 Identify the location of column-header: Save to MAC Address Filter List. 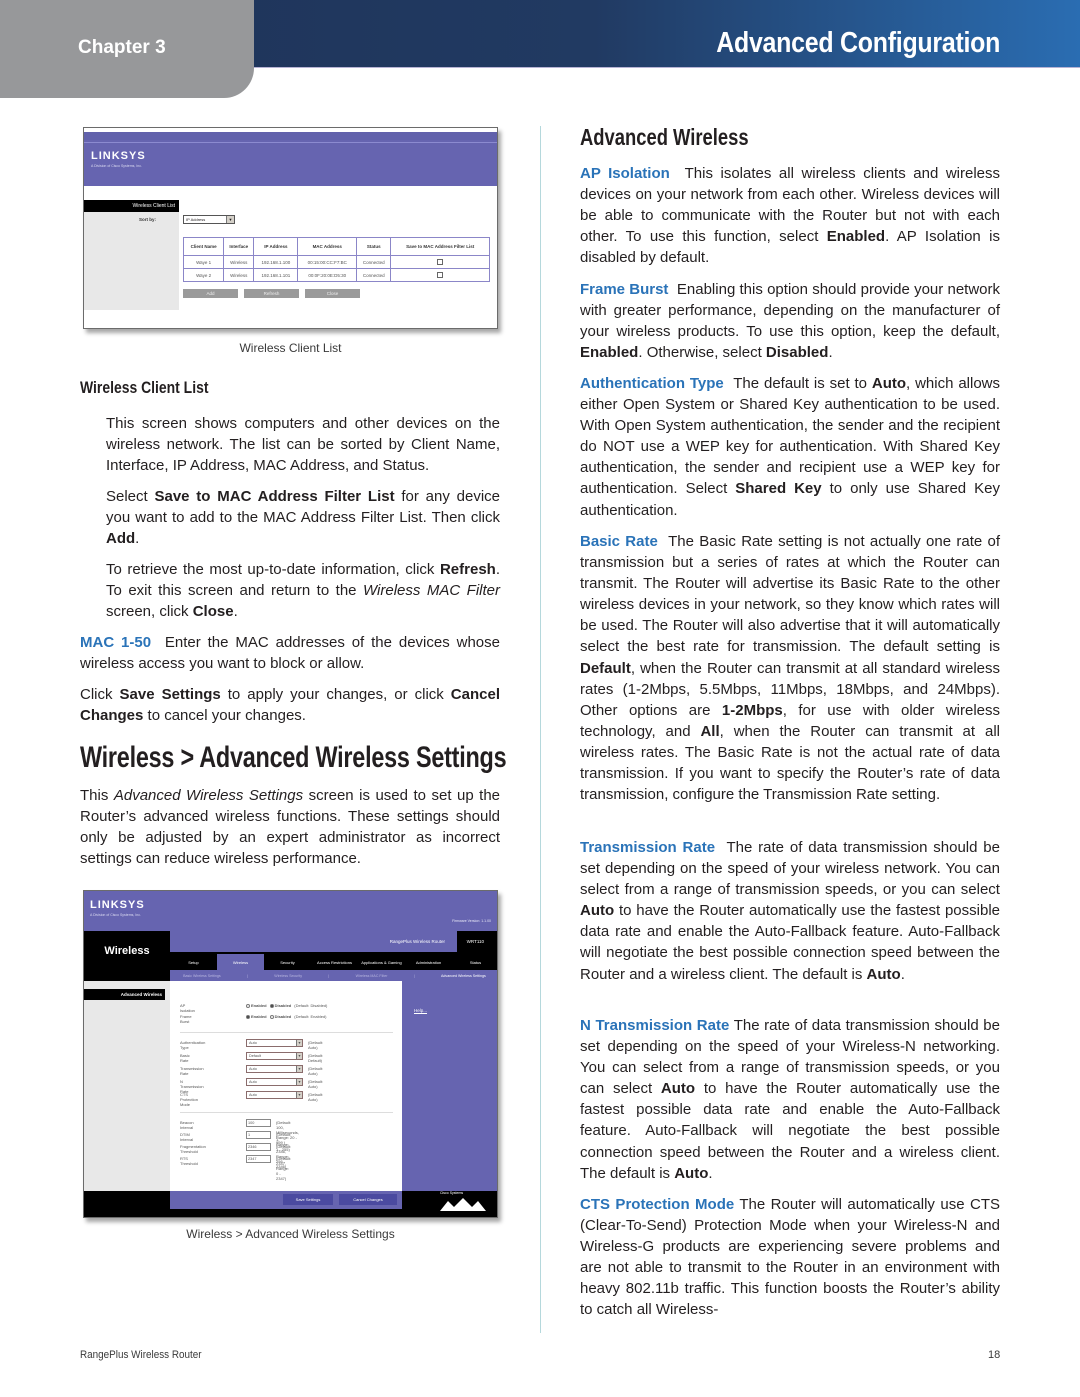
(440, 246).